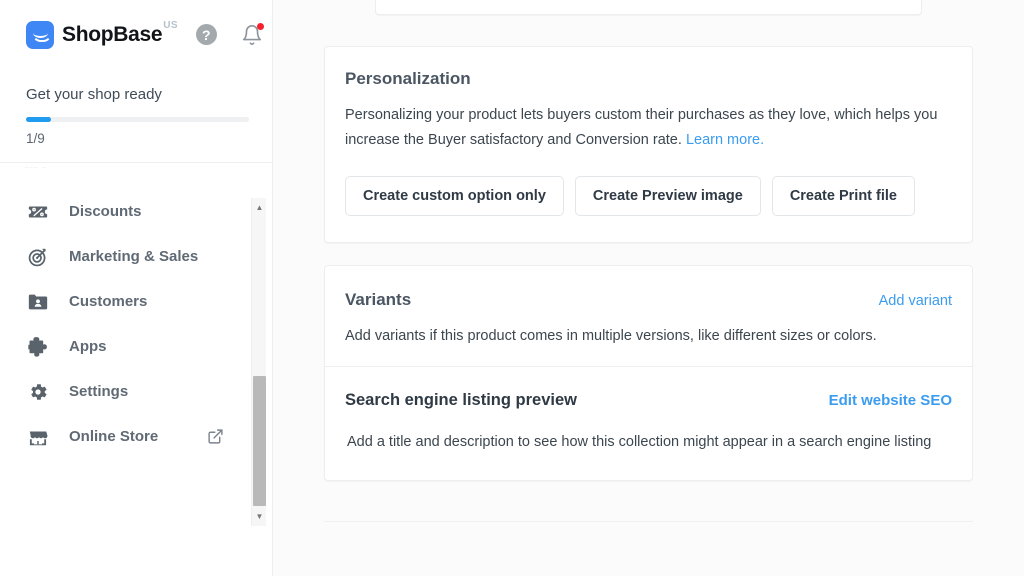 The image size is (1024, 576). I want to click on shopbase-logo-icon, so click(40, 34).